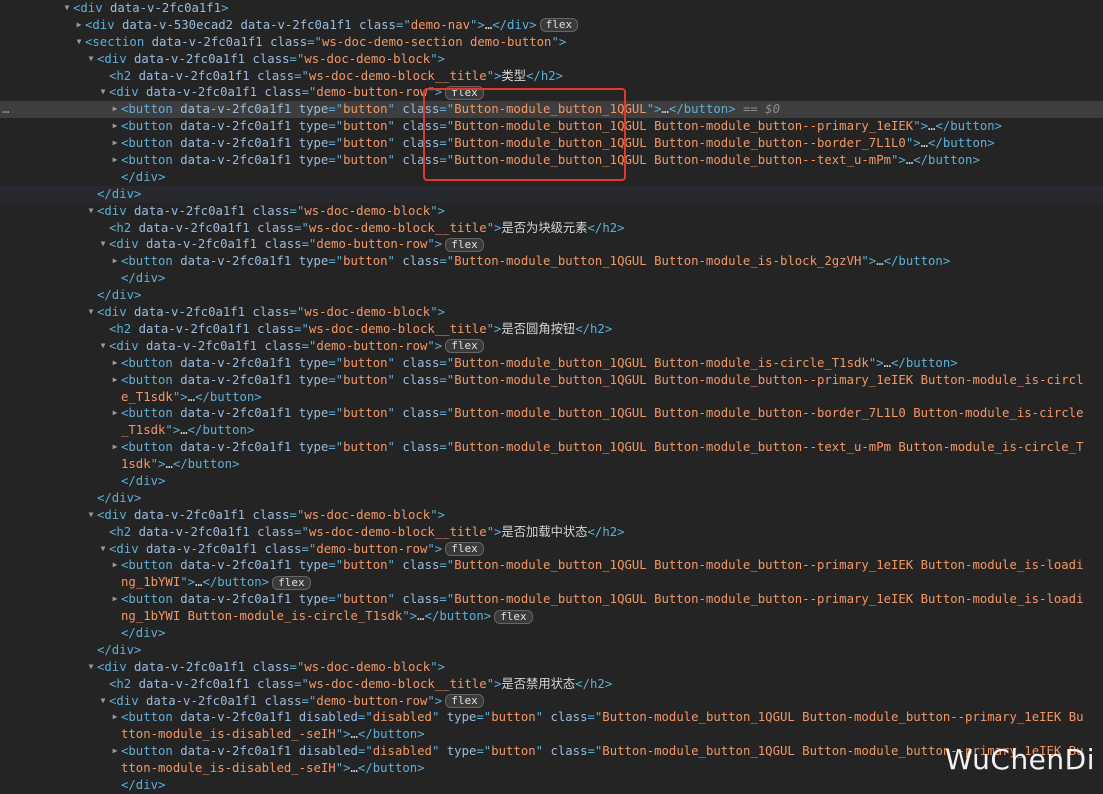  I want to click on token-val: demo-nav, so click(440, 24).